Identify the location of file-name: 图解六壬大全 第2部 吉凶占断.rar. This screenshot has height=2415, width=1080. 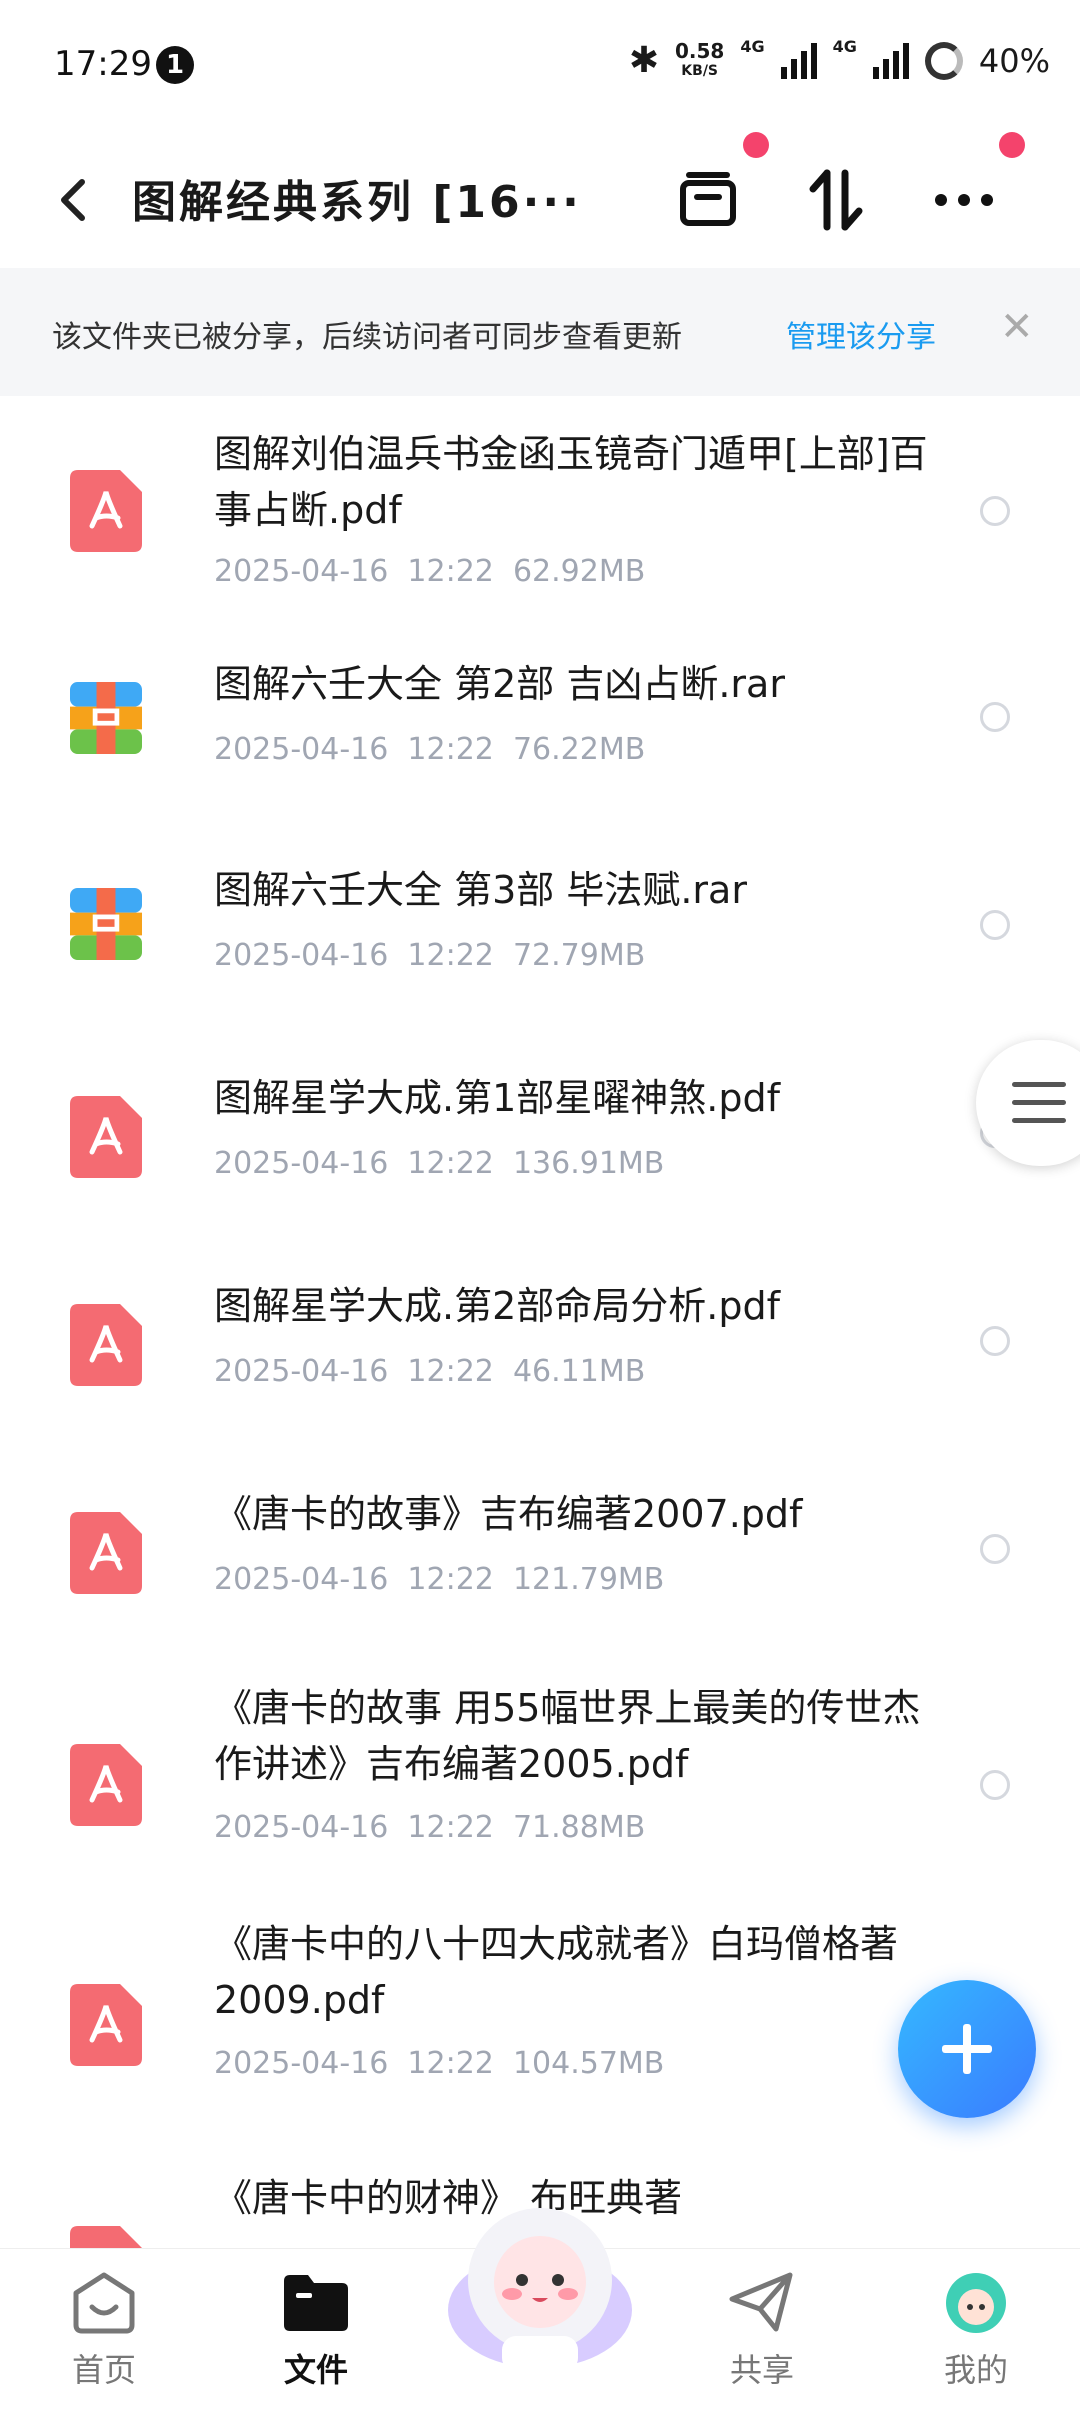
(499, 684).